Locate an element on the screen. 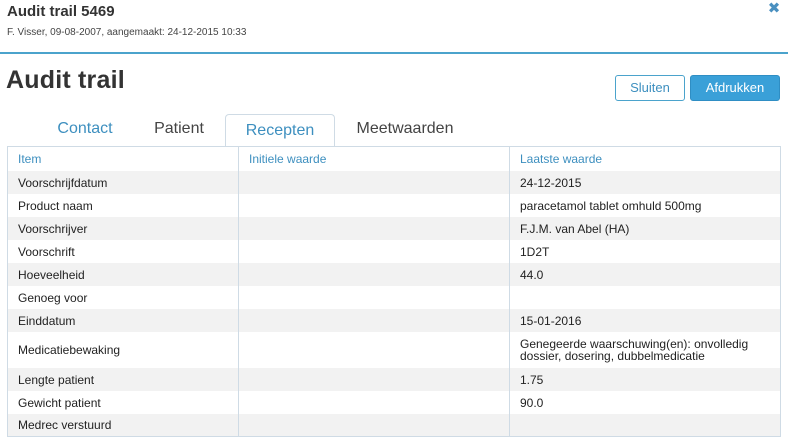 The image size is (788, 442). tab-patient: Patient is located at coordinates (179, 129).